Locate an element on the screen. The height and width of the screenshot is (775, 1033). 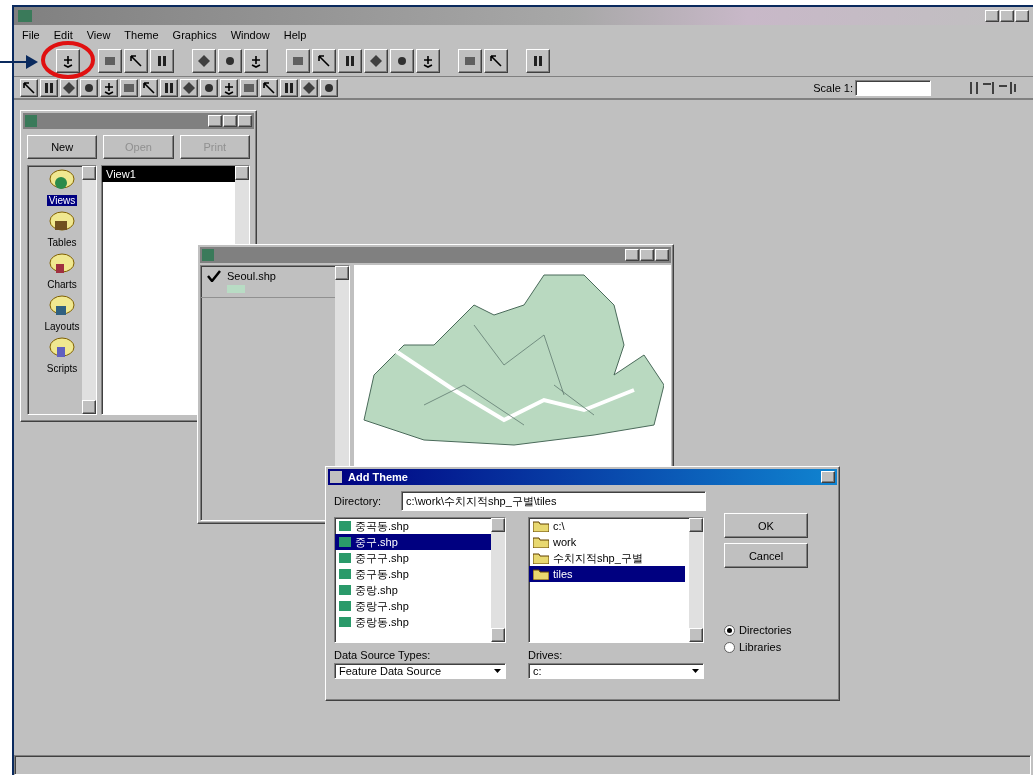
app-icon is located at coordinates (25, 16).